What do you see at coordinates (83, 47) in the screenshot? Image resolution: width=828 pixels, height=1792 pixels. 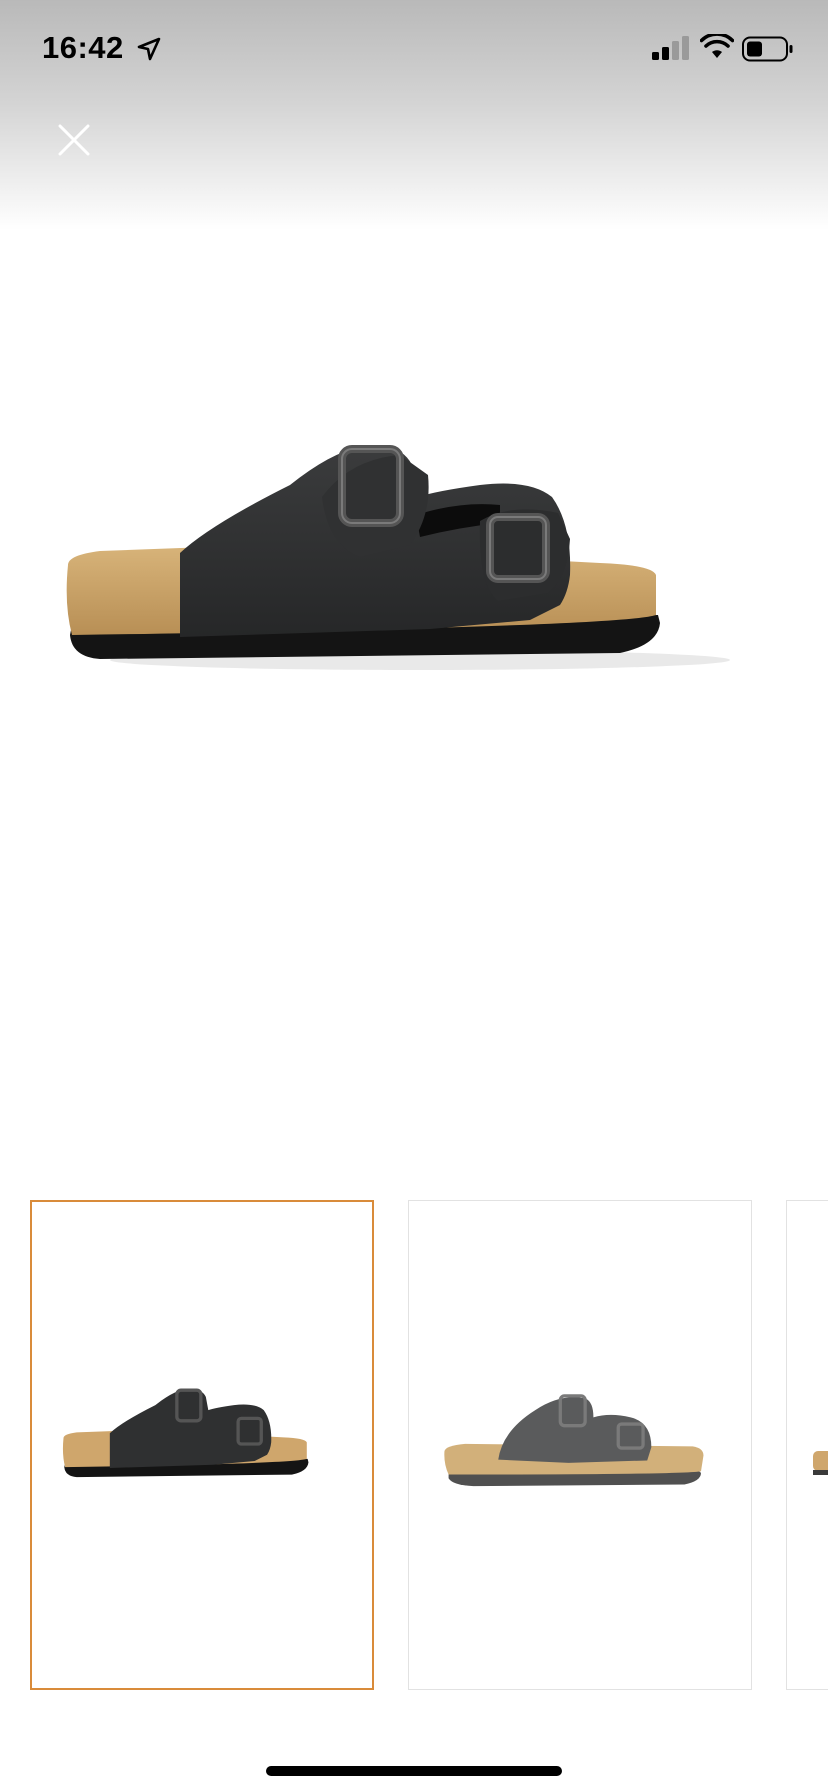 I see `status-time: 16:42` at bounding box center [83, 47].